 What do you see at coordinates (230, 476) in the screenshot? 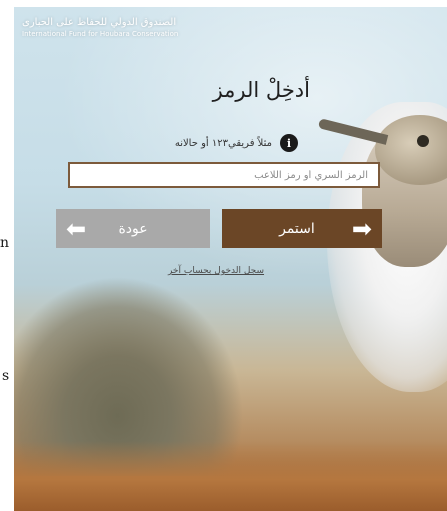
I see `ground` at bounding box center [230, 476].